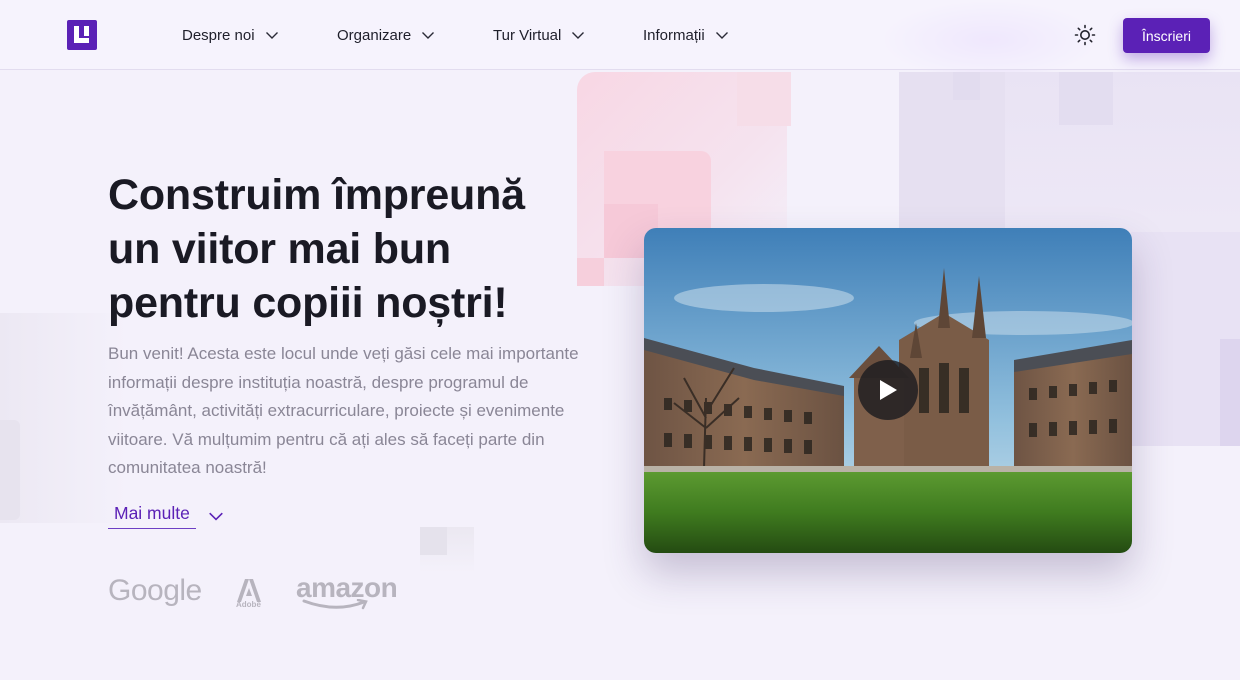  Describe the element at coordinates (82, 35) in the screenshot. I see `university-logo-icon` at that location.